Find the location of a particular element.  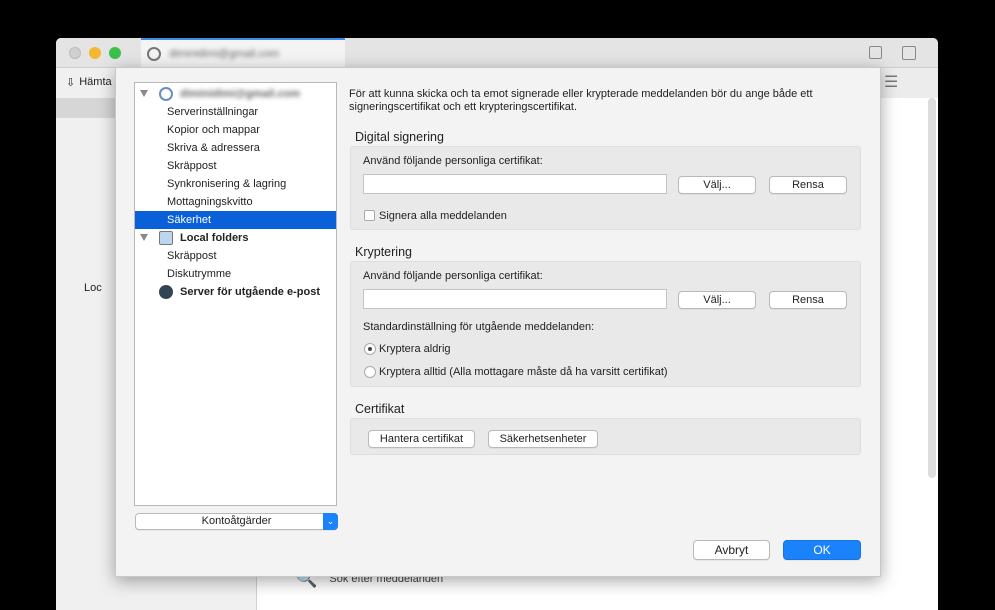

tree-outgoing-server: Server för utgående e-post is located at coordinates (235, 292).